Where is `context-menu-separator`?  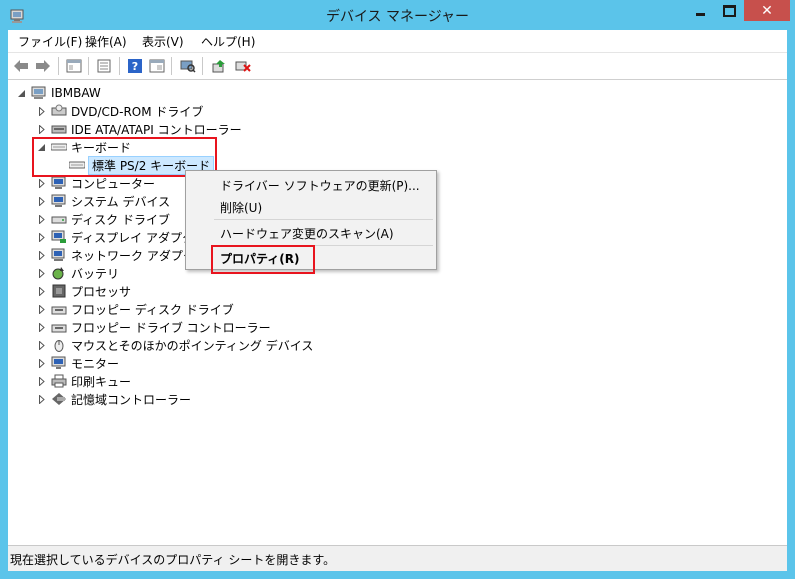 context-menu-separator is located at coordinates (323, 219).